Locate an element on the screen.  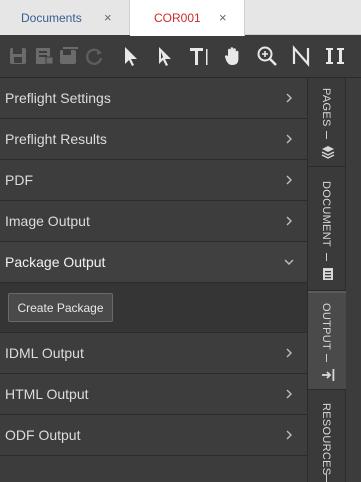
layers-icon is located at coordinates (328, 152).